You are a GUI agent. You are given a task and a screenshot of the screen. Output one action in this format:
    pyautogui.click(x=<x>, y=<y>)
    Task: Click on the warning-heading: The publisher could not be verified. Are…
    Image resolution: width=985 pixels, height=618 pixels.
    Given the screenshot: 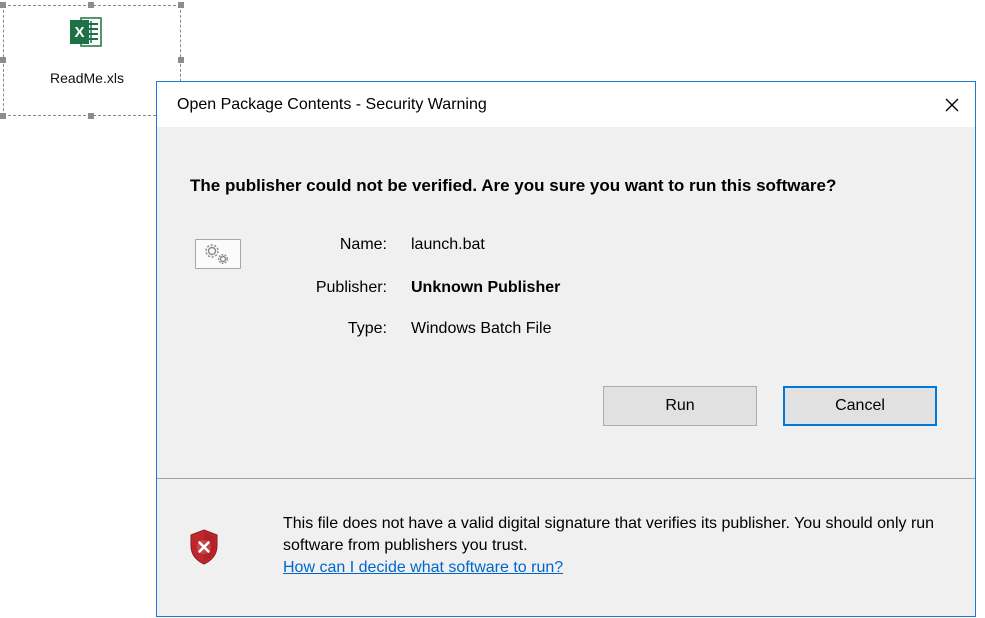 What is the action you would take?
    pyautogui.click(x=513, y=185)
    